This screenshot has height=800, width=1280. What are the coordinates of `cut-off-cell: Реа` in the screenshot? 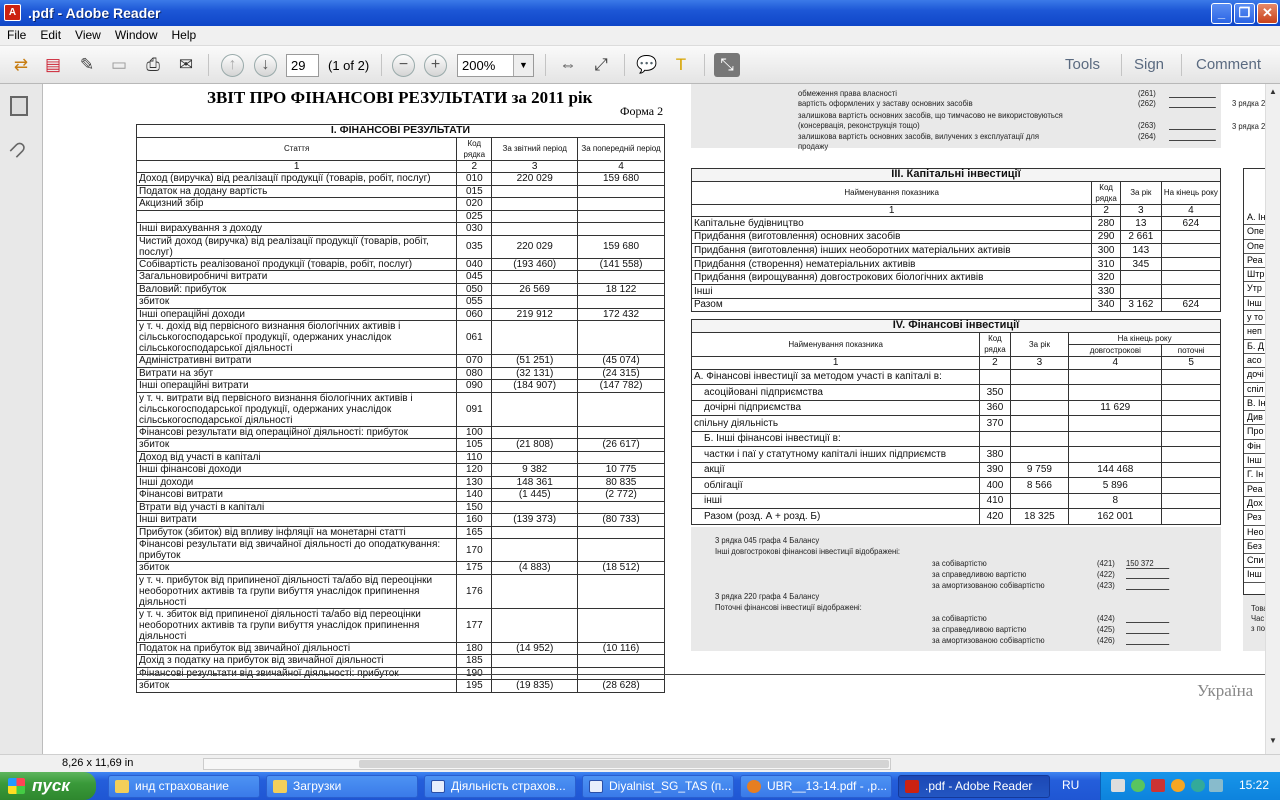 It's located at (1254, 490).